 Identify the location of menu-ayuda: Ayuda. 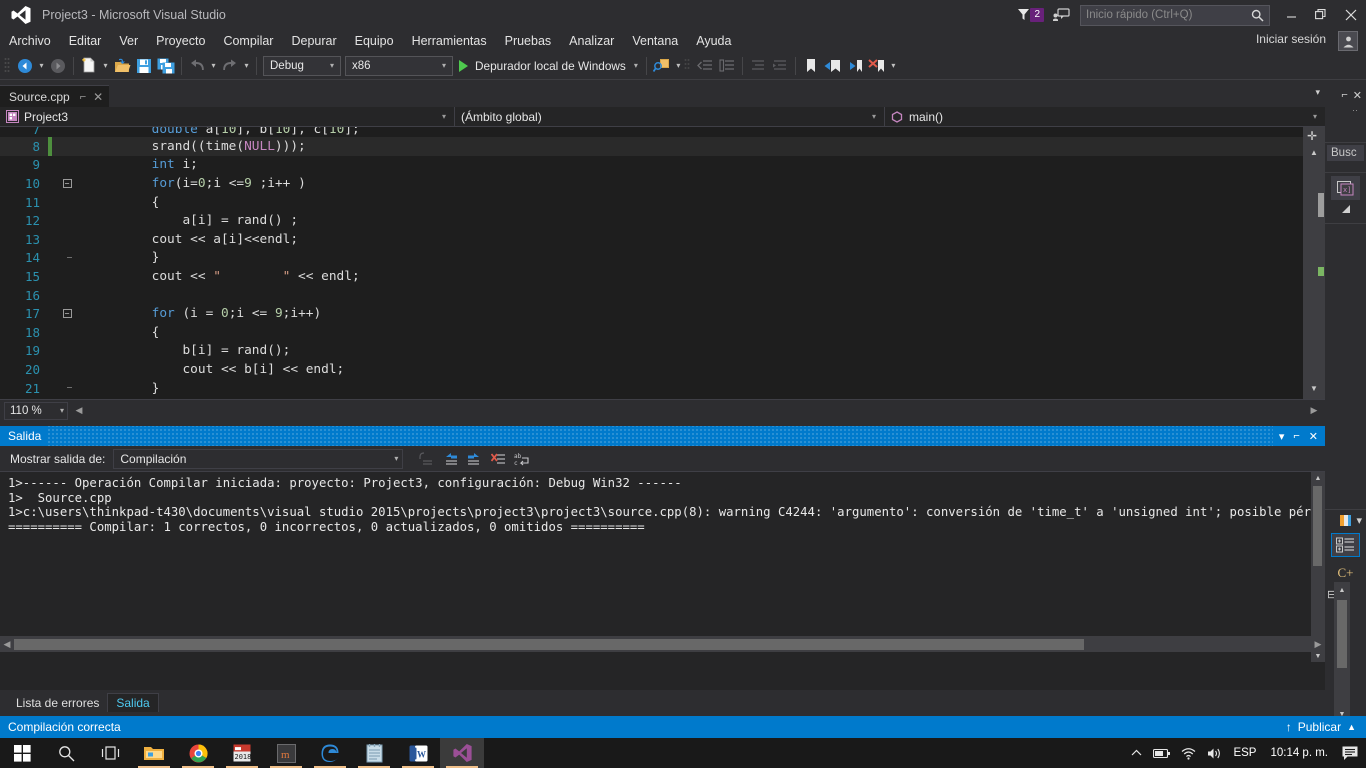
(713, 41).